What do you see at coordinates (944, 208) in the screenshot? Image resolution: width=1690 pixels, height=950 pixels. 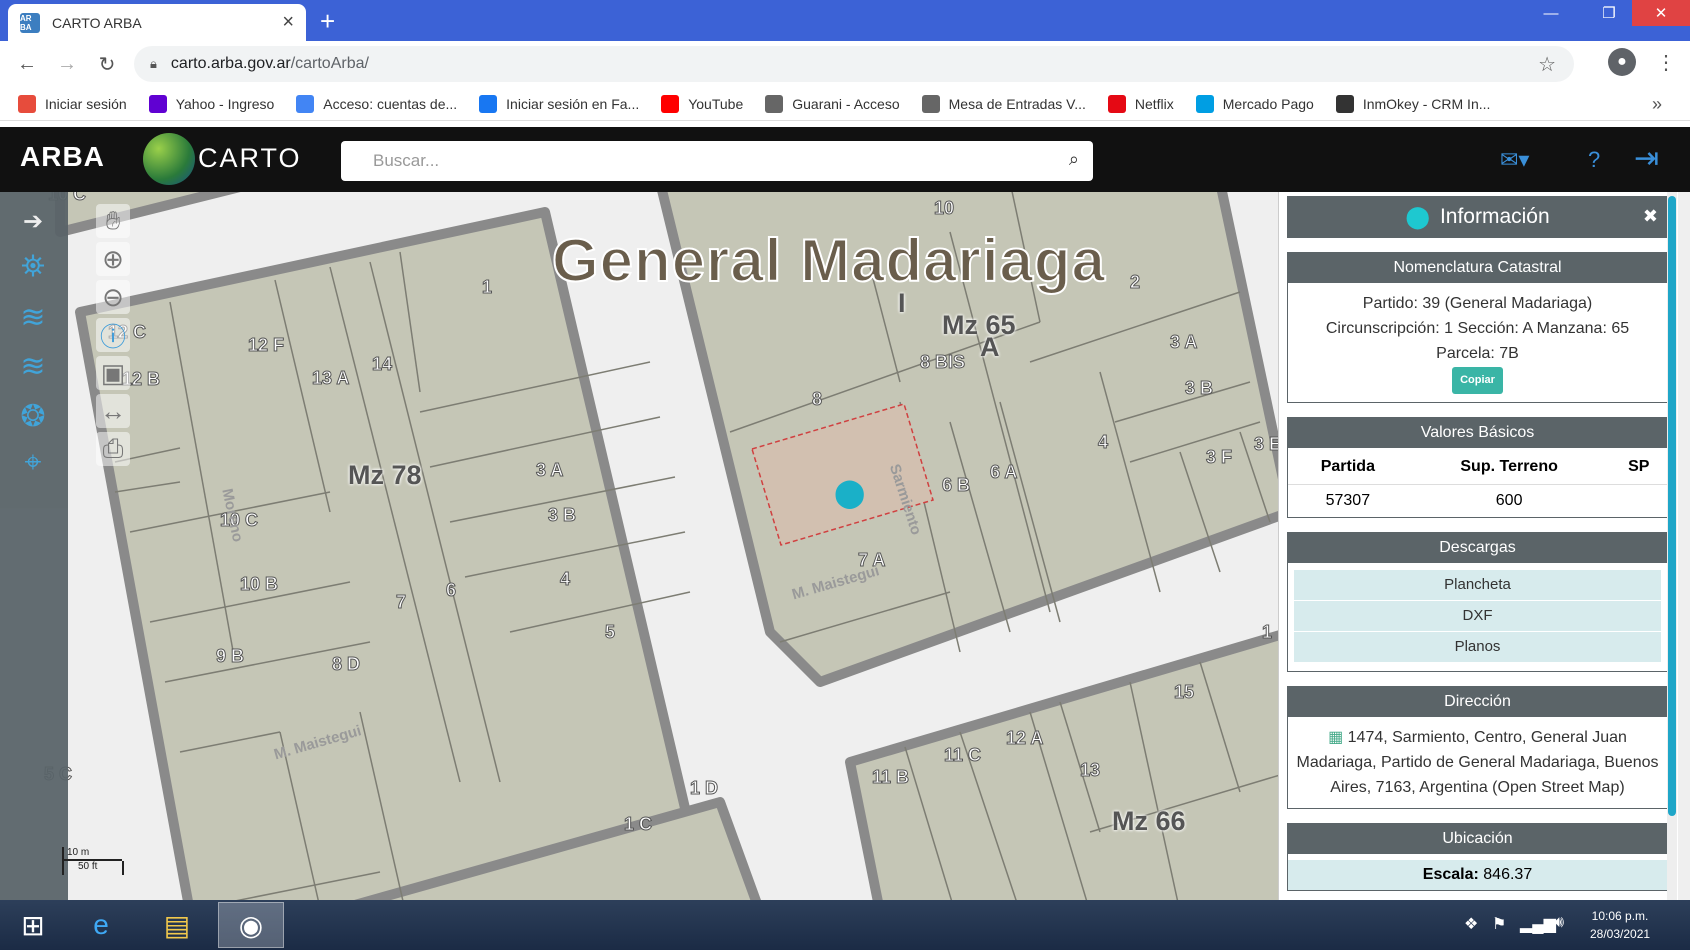 I see `parcel-label: 10` at bounding box center [944, 208].